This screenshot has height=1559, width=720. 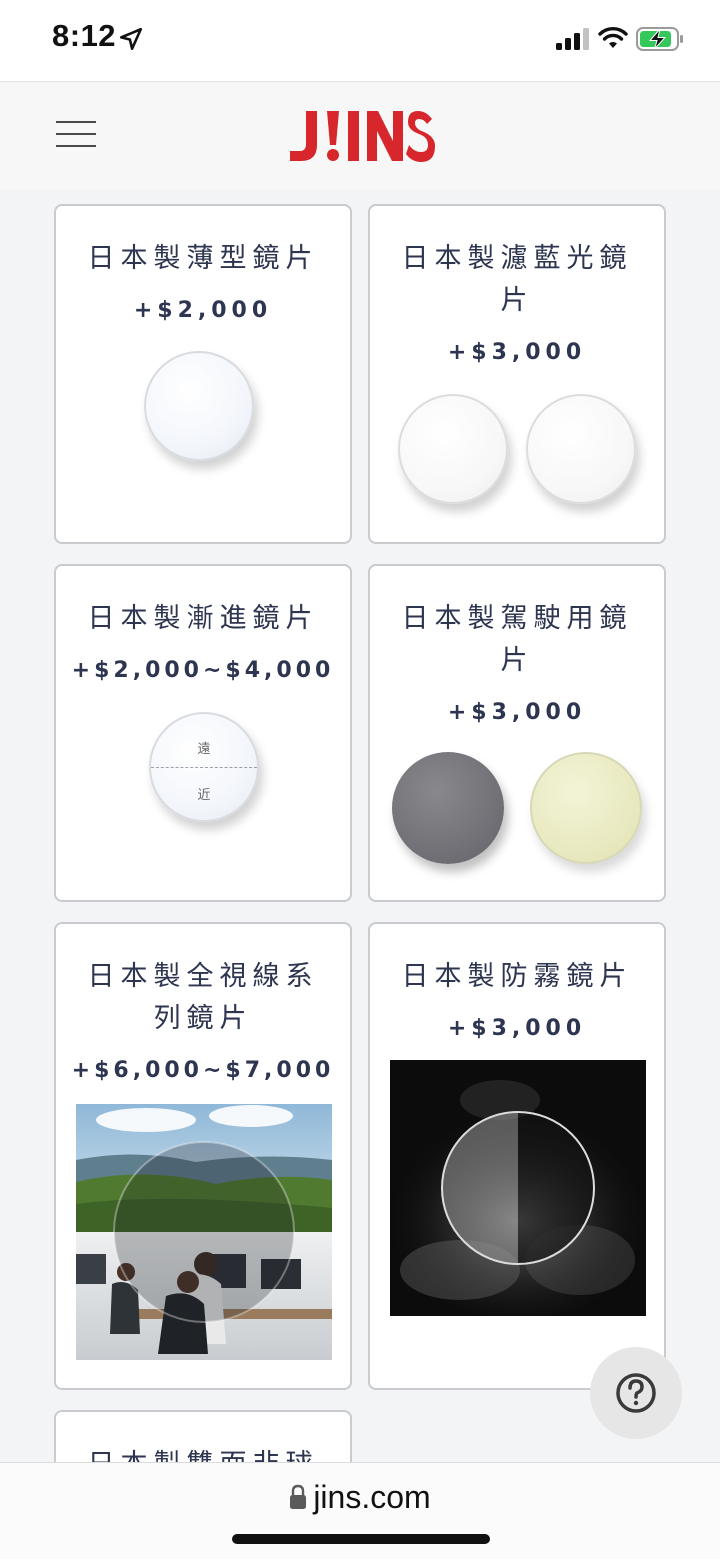 I want to click on signal-icon, so click(x=572, y=39).